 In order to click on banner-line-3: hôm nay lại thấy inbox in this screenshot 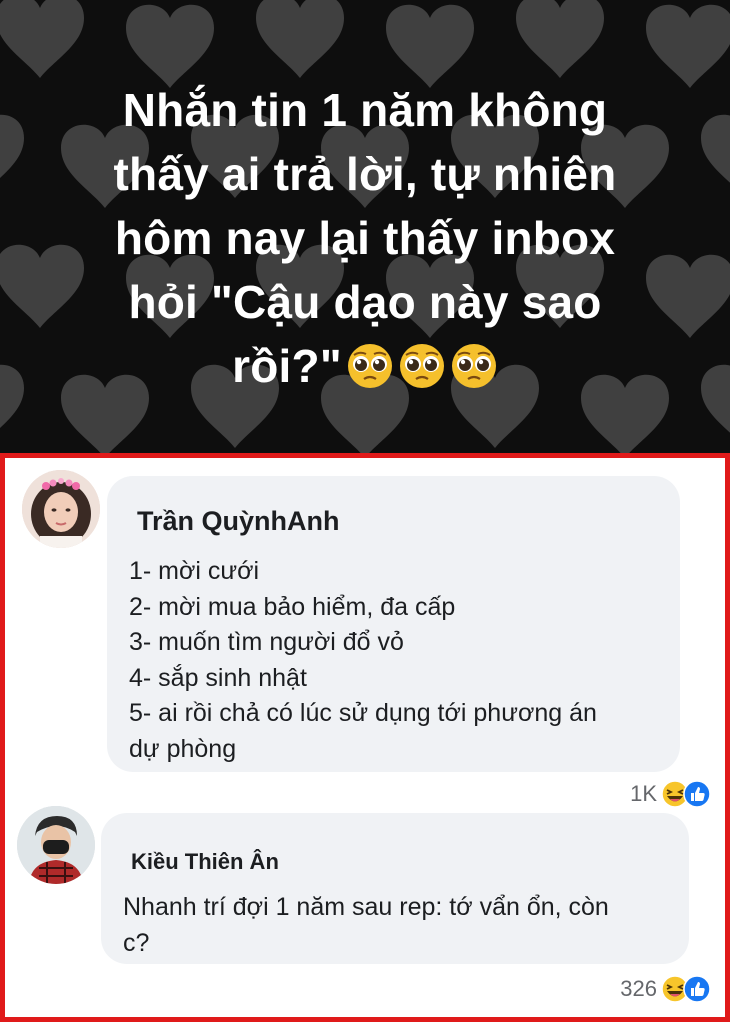, I will do `click(365, 238)`.